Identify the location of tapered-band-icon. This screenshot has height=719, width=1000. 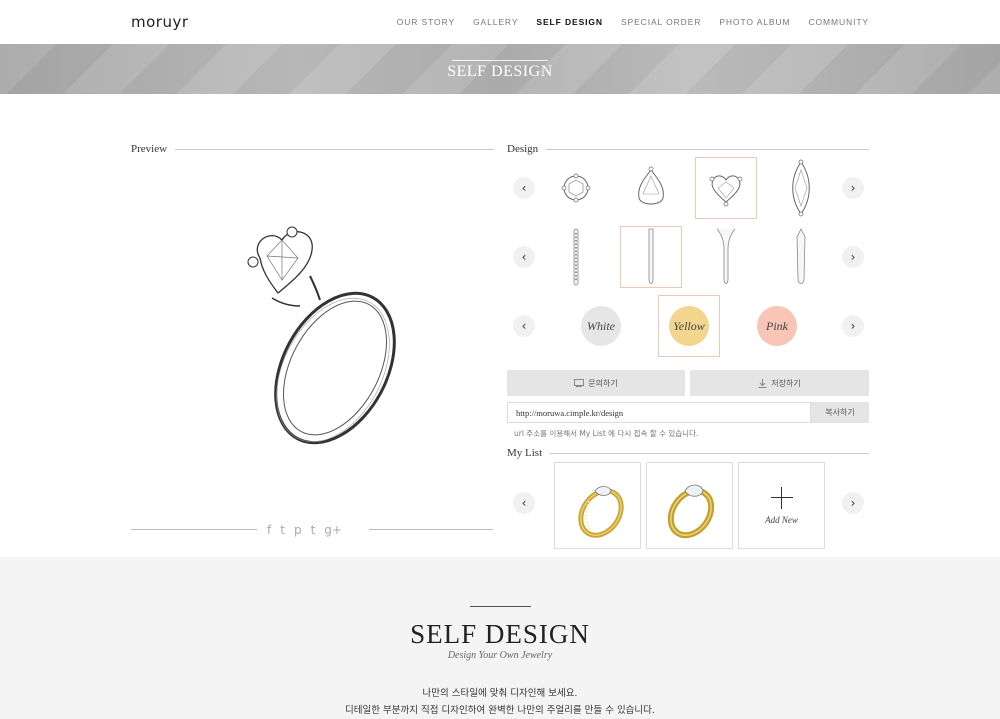
(801, 256).